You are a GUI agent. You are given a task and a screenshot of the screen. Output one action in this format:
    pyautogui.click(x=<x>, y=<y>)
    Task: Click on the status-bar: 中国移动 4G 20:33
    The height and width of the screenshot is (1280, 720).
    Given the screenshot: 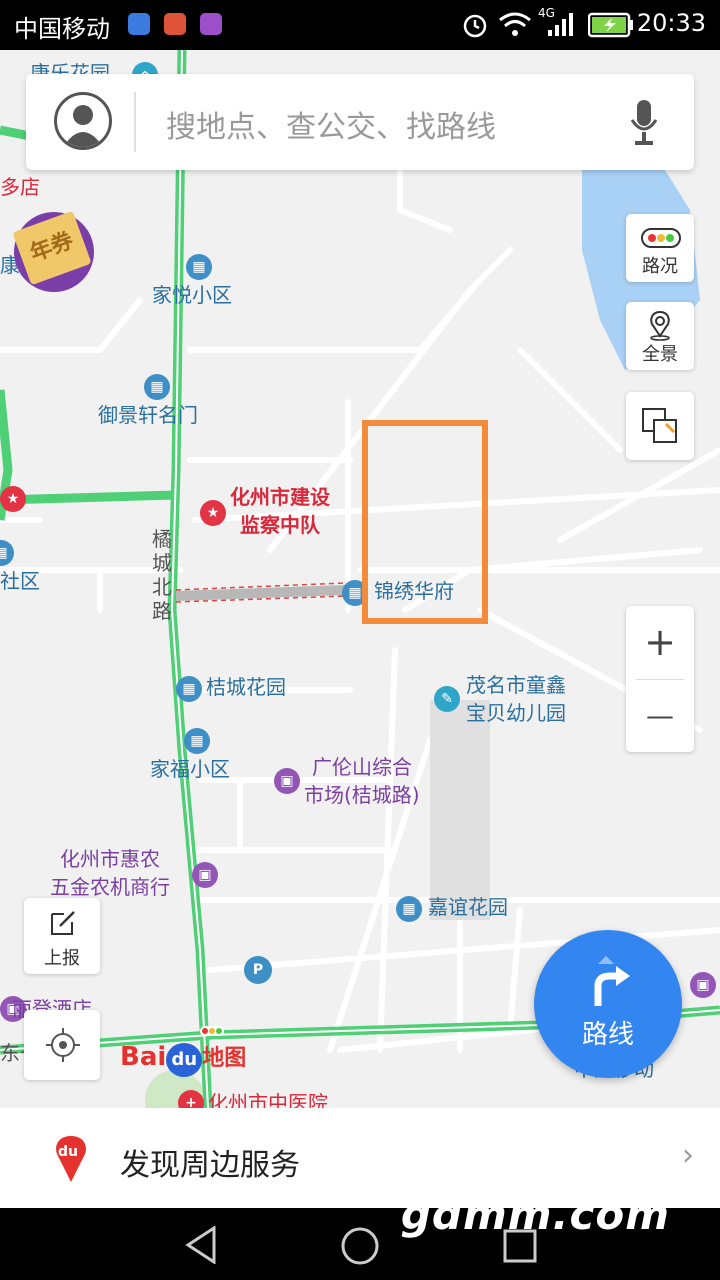 What is the action you would take?
    pyautogui.click(x=360, y=25)
    